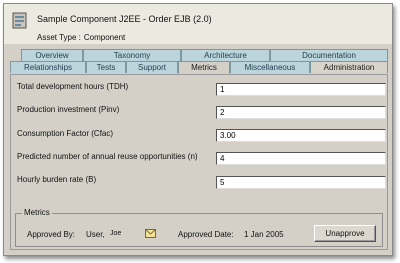 The height and width of the screenshot is (263, 400). I want to click on tab-metrics: Metrics, so click(204, 67).